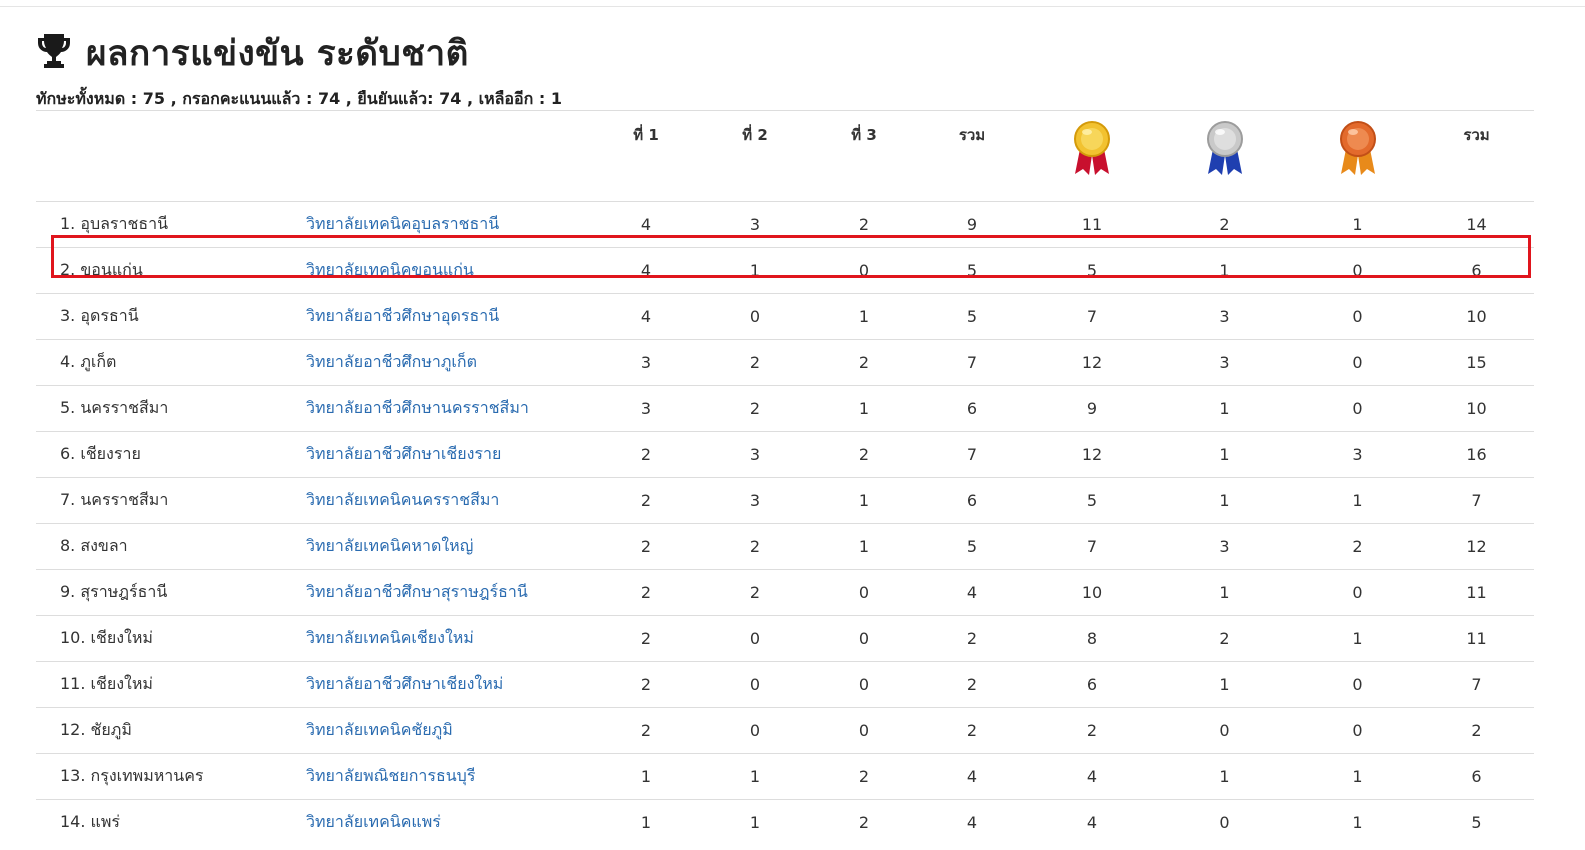 The width and height of the screenshot is (1585, 850). What do you see at coordinates (379, 729) in the screenshot?
I see `school-link: วิทยาลัยเทคนิคชัยภูมิ` at bounding box center [379, 729].